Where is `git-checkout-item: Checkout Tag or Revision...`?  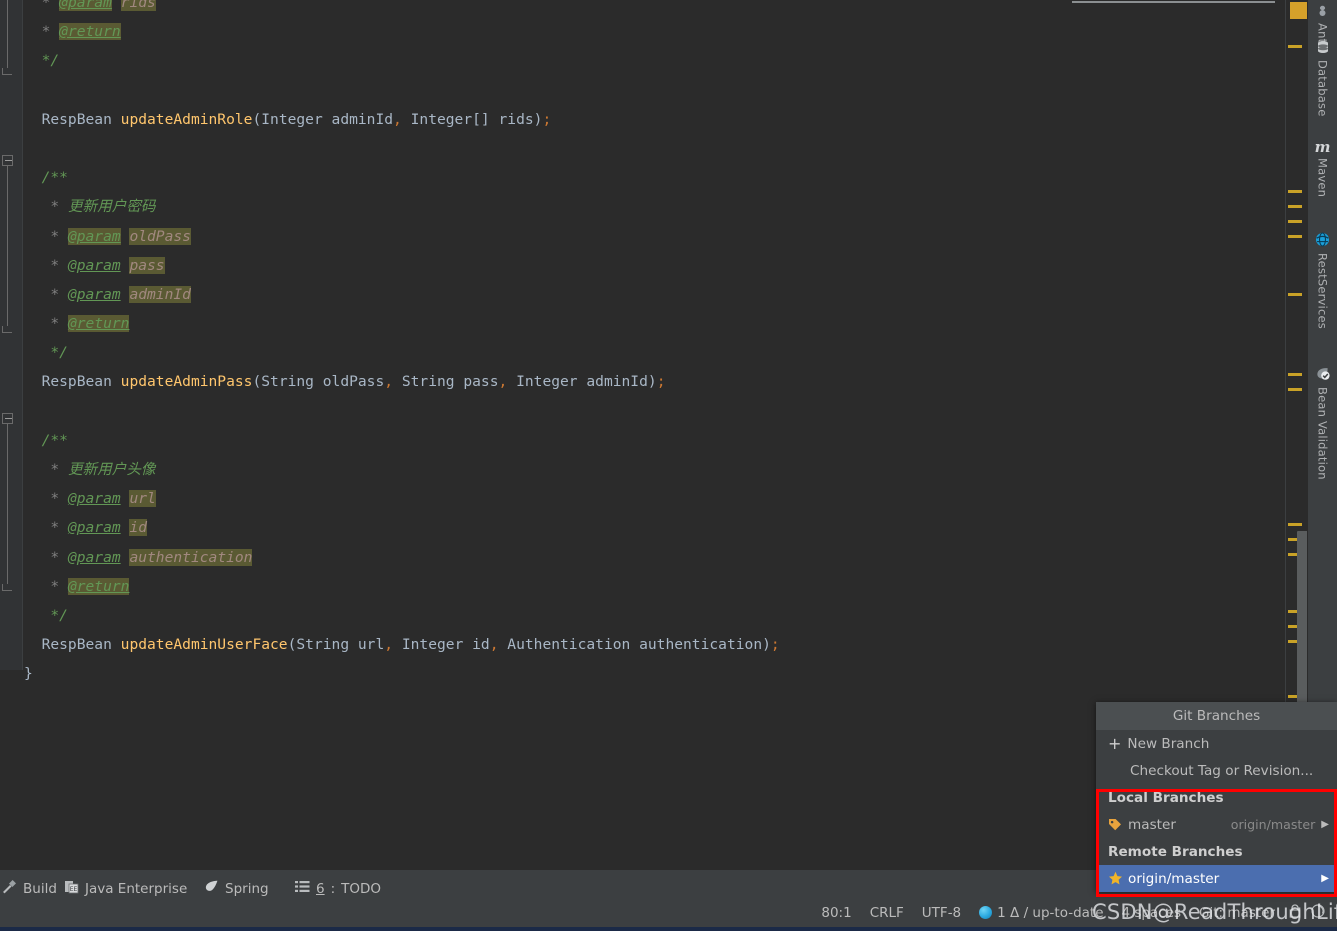
git-checkout-item: Checkout Tag or Revision... is located at coordinates (1216, 770).